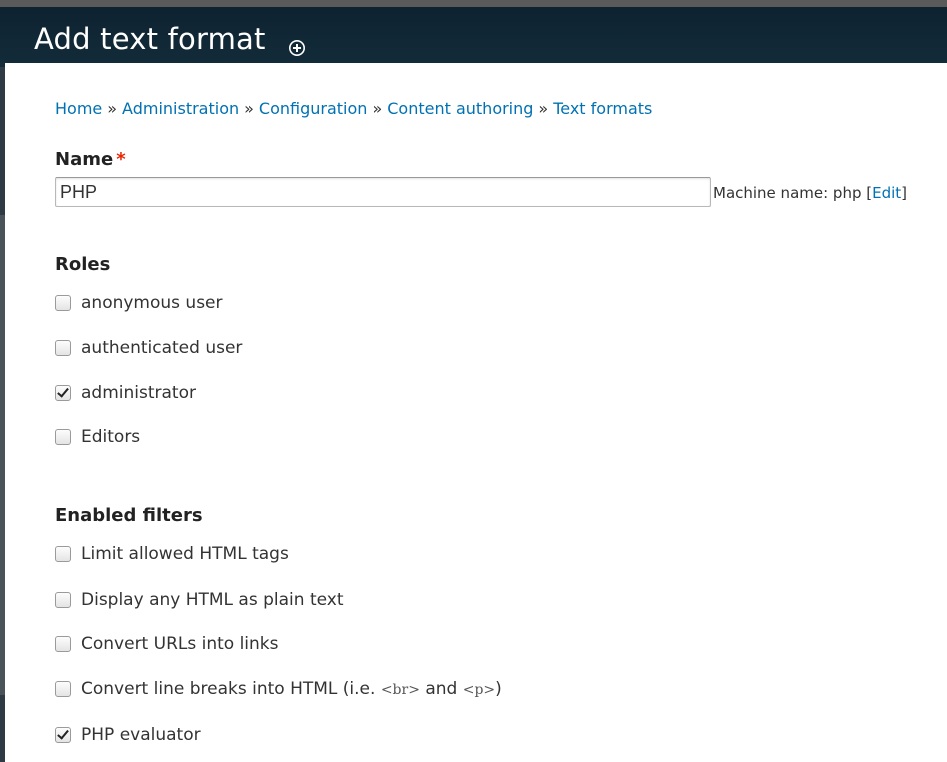  I want to click on machine-name: Machine name: php [Edit], so click(810, 193).